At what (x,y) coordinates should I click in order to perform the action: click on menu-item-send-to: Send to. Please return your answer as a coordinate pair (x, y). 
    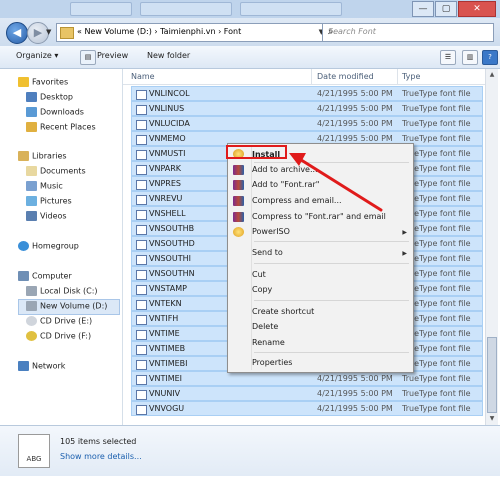
    Looking at the image, I should click on (267, 252).